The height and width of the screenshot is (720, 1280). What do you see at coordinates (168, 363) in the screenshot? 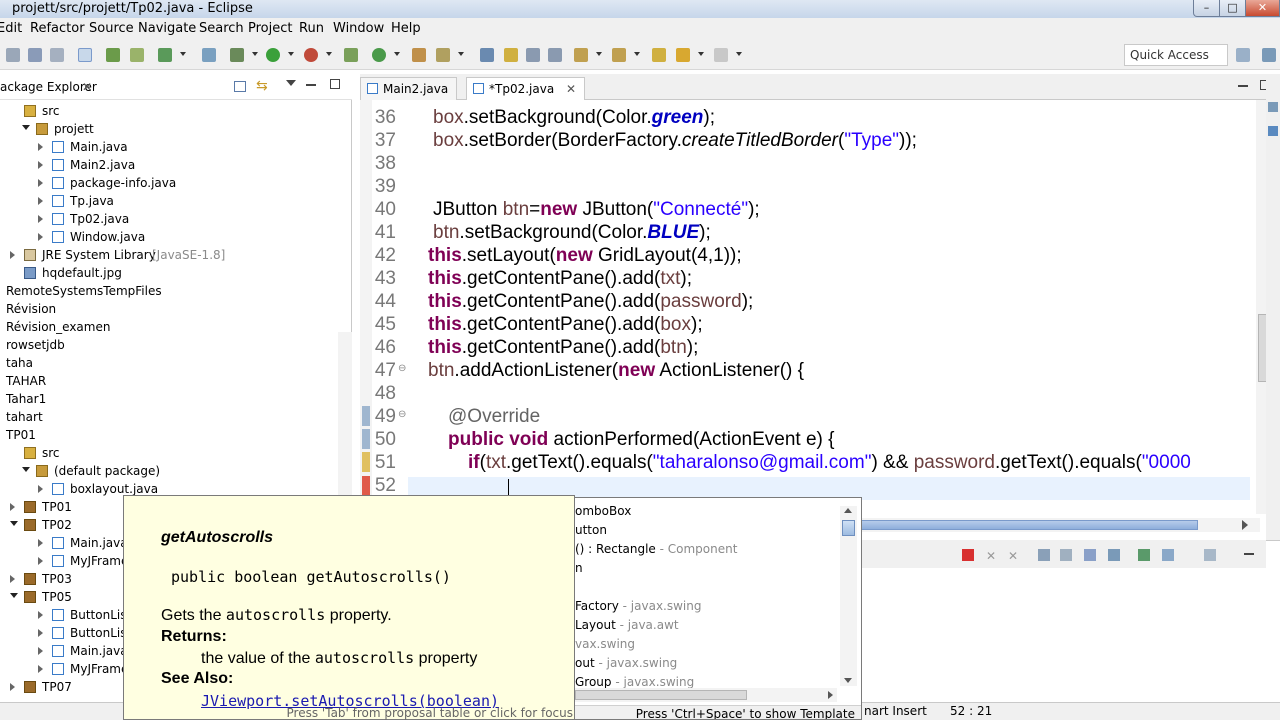
I see `tree-item: taha` at bounding box center [168, 363].